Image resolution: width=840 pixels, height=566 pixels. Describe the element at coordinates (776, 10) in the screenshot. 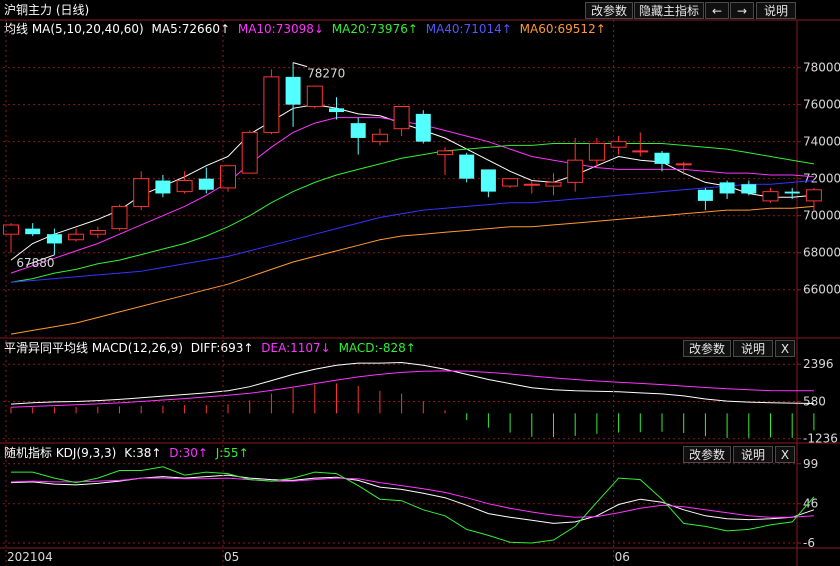

I see `help-button: 说明` at that location.